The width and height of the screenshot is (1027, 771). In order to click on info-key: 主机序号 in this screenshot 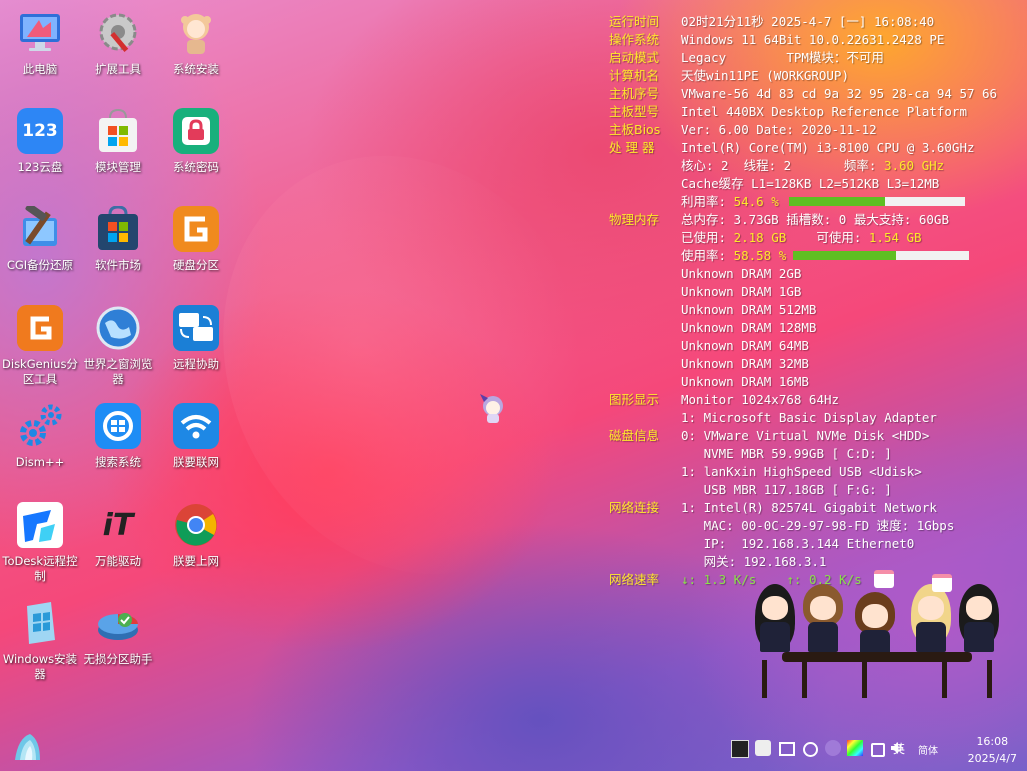, I will do `click(634, 93)`.